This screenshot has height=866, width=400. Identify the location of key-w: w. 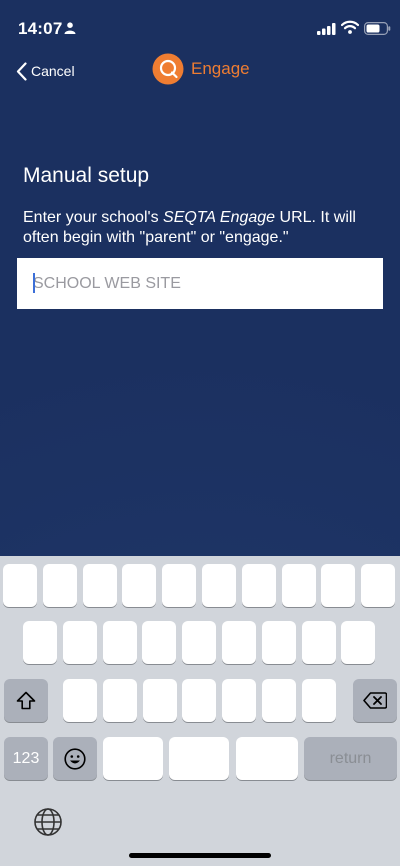
(59, 585).